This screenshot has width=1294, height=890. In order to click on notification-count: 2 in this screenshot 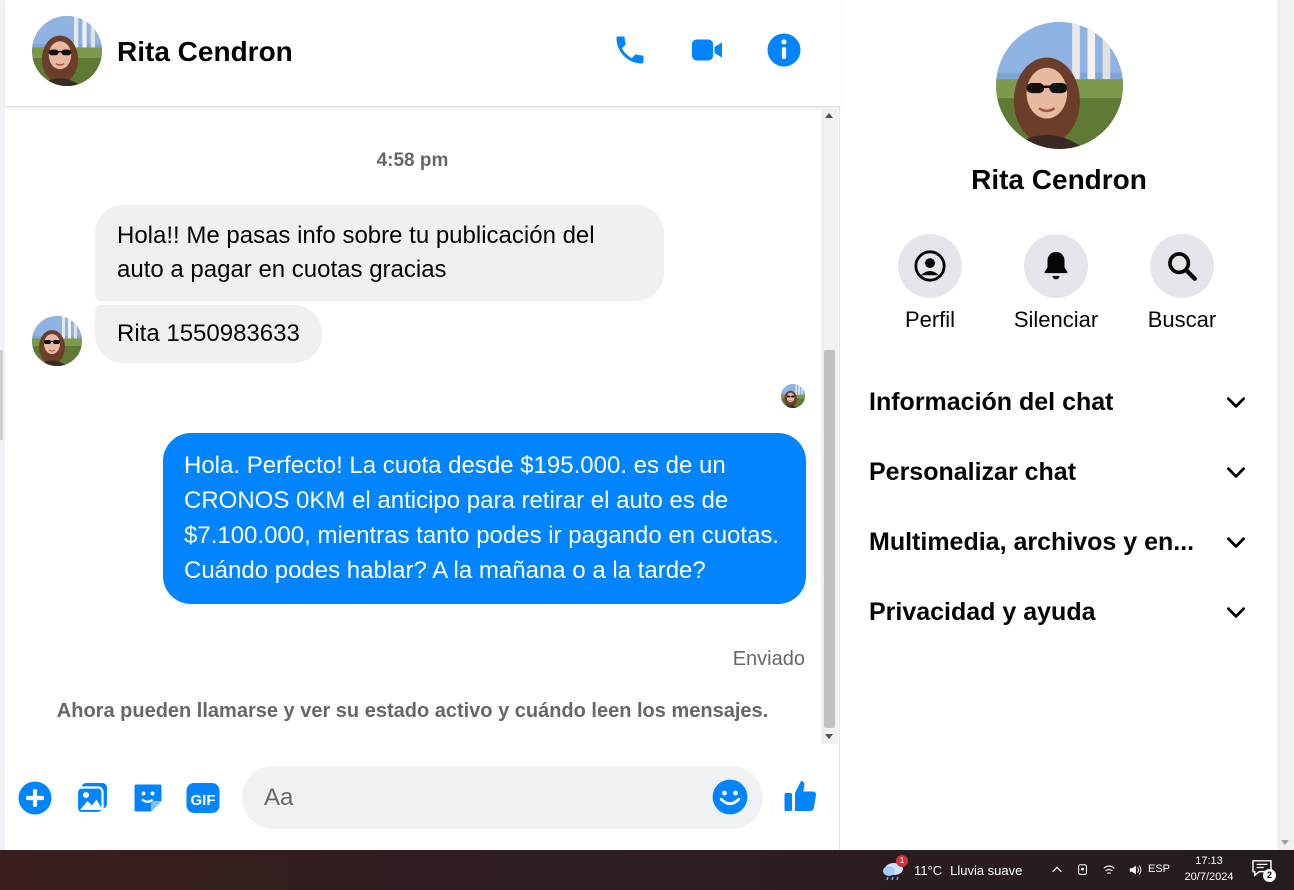, I will do `click(1269, 875)`.